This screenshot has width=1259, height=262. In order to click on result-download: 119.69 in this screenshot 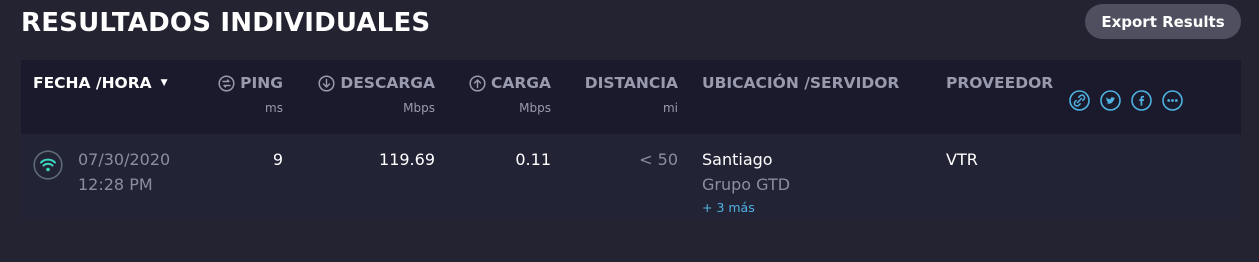, I will do `click(407, 159)`.